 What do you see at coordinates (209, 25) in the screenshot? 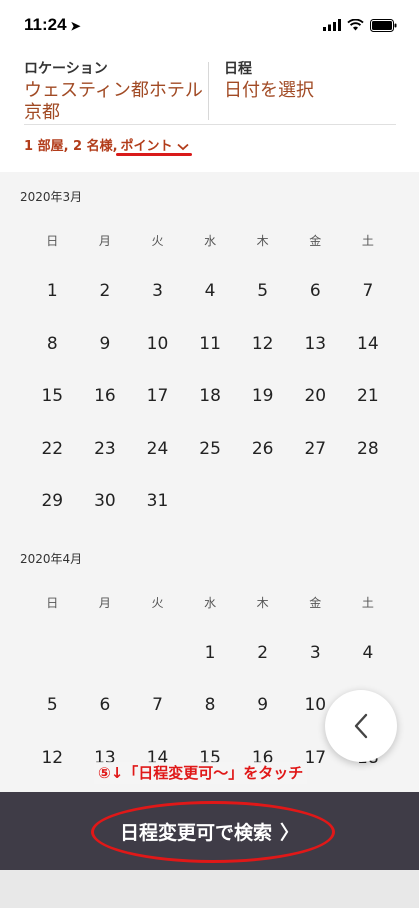
I see `status-bar: 11:24 ➤` at bounding box center [209, 25].